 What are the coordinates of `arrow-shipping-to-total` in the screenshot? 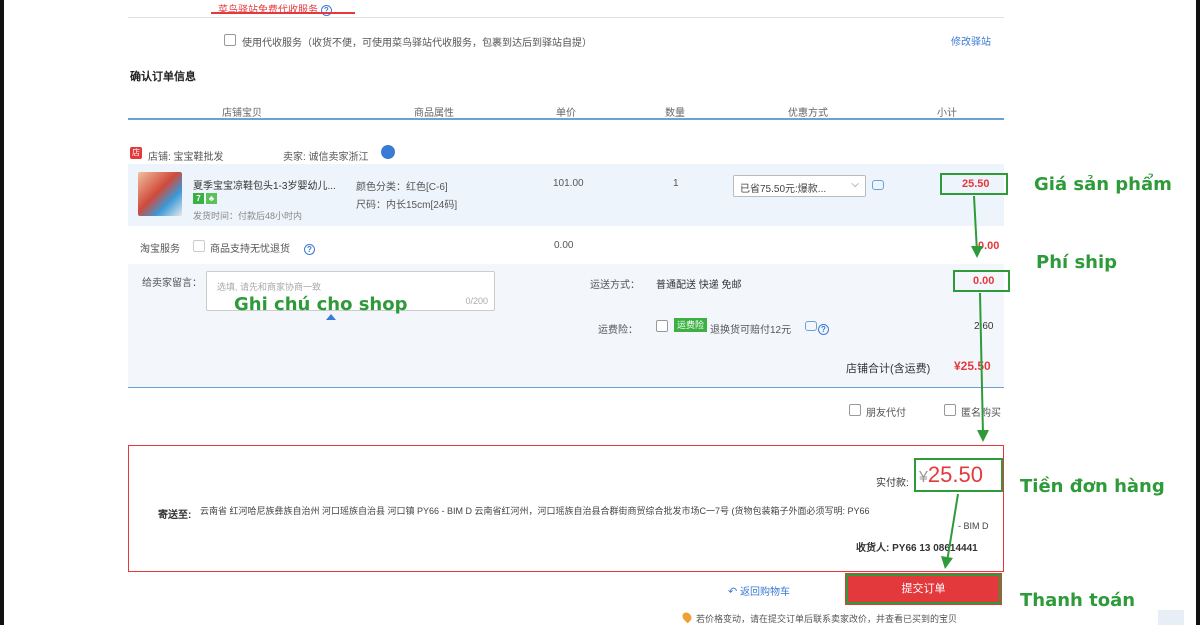 It's located at (983, 367).